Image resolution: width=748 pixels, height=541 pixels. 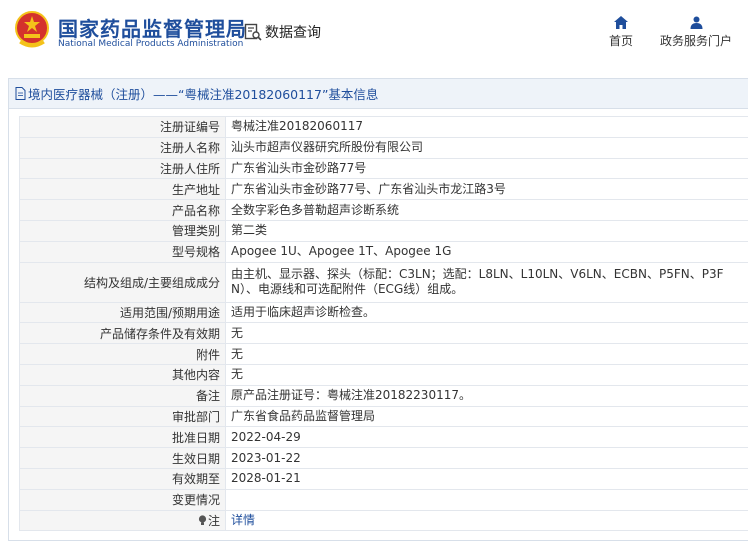 I want to click on note-label-cell: 注, so click(x=122, y=520).